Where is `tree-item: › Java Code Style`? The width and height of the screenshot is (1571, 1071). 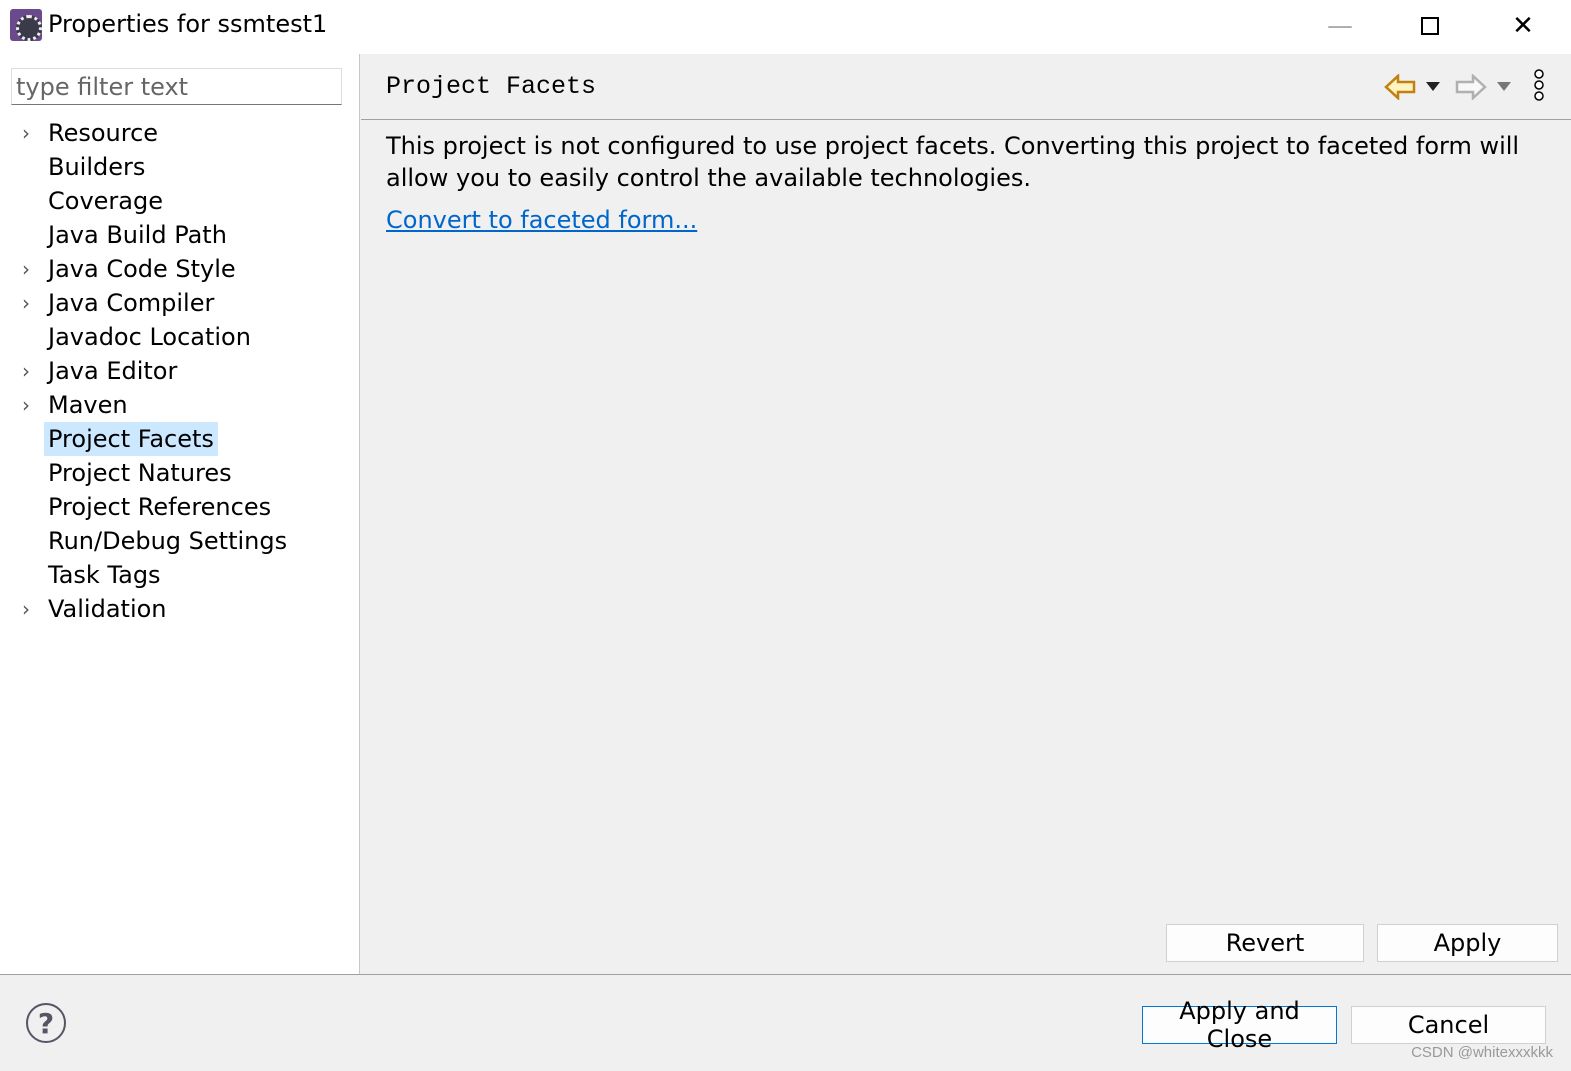
tree-item: › Java Code Style is located at coordinates (180, 269).